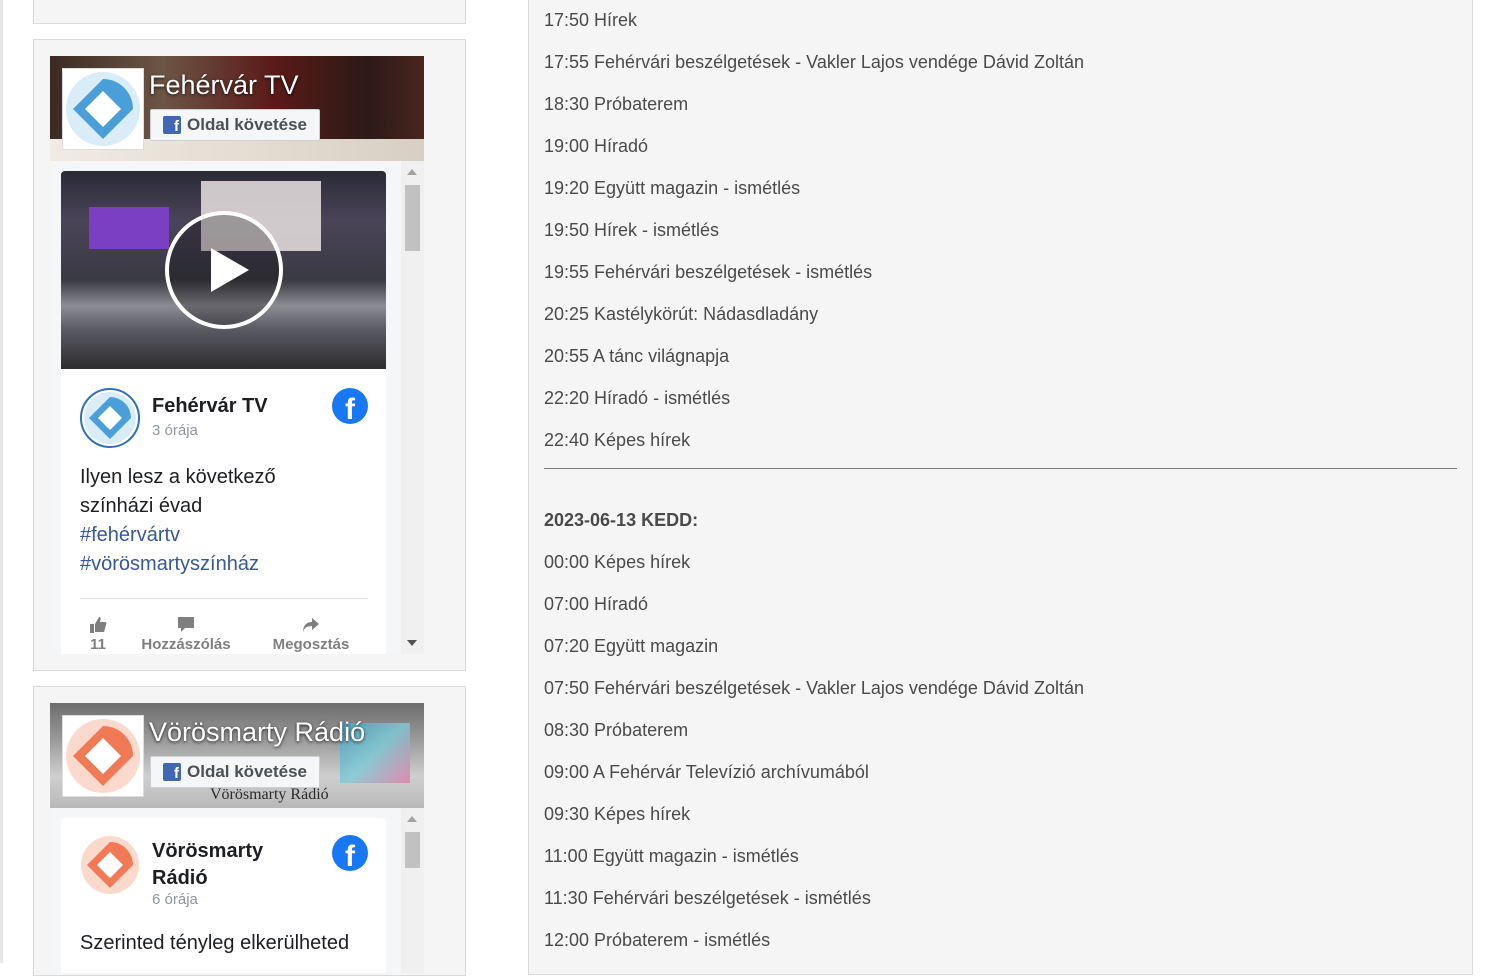 The width and height of the screenshot is (1501, 976). Describe the element at coordinates (681, 314) in the screenshot. I see `schedule-item: 20:25 Kastélykörút: Nádasdladány` at that location.